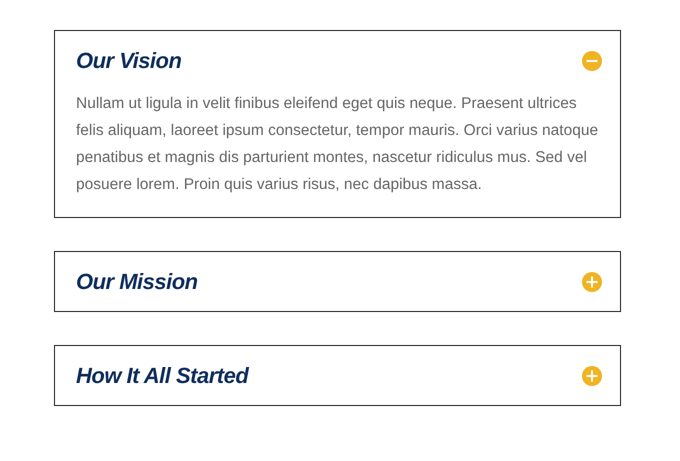 Image resolution: width=680 pixels, height=461 pixels. I want to click on minus-icon, so click(592, 60).